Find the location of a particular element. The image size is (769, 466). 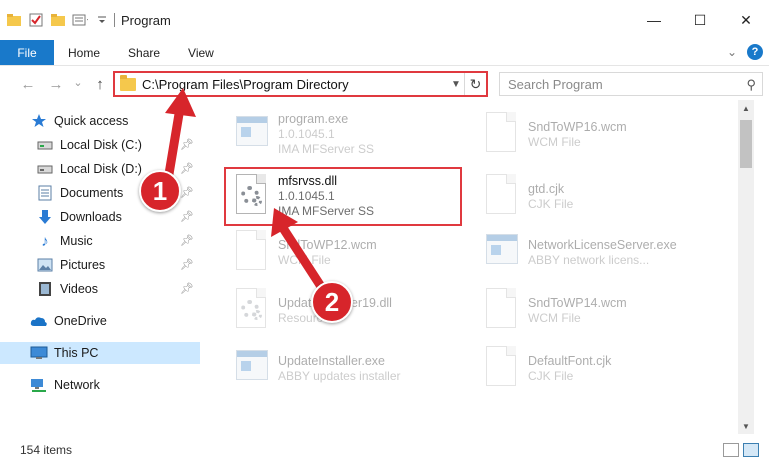

annotation-arrows is located at coordinates (245, 190).